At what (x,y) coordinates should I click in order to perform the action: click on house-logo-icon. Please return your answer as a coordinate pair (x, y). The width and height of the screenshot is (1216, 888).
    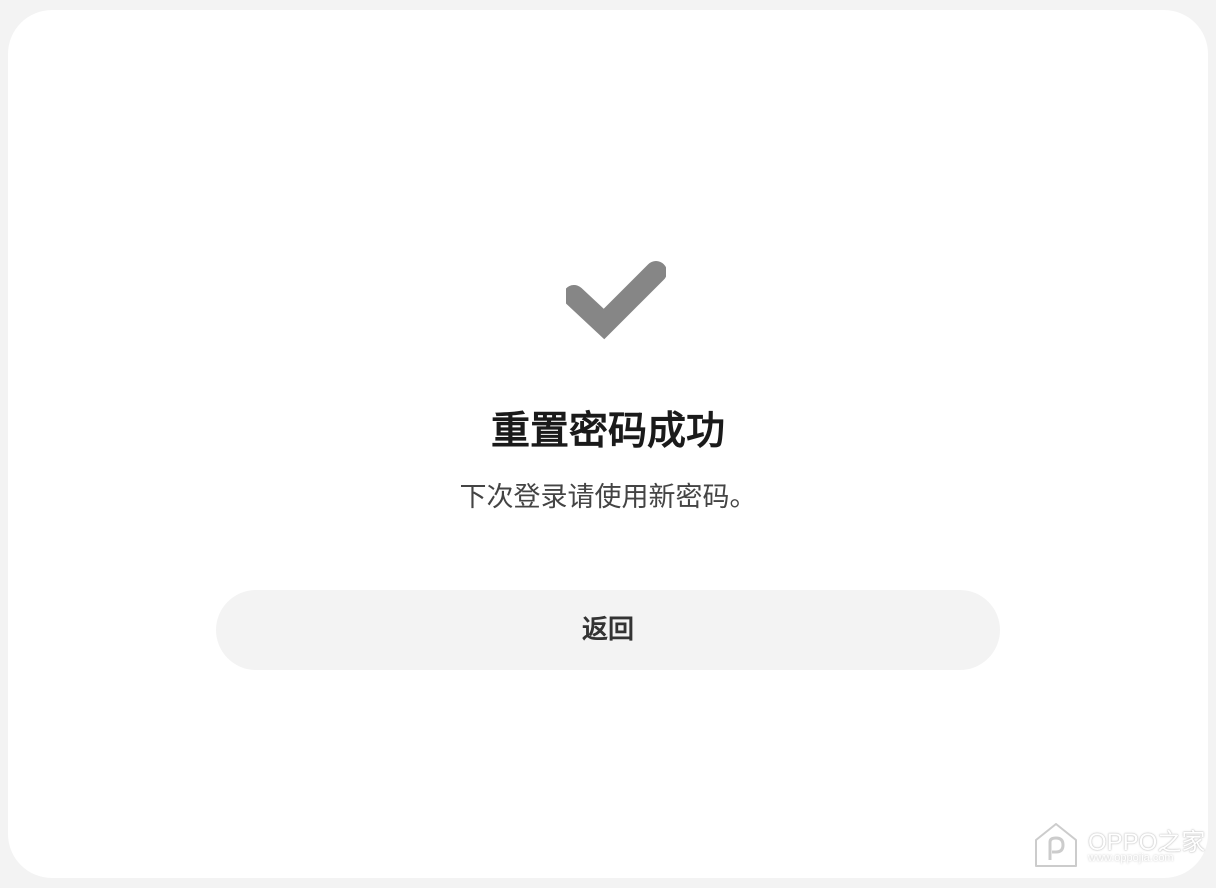
    Looking at the image, I should click on (1056, 845).